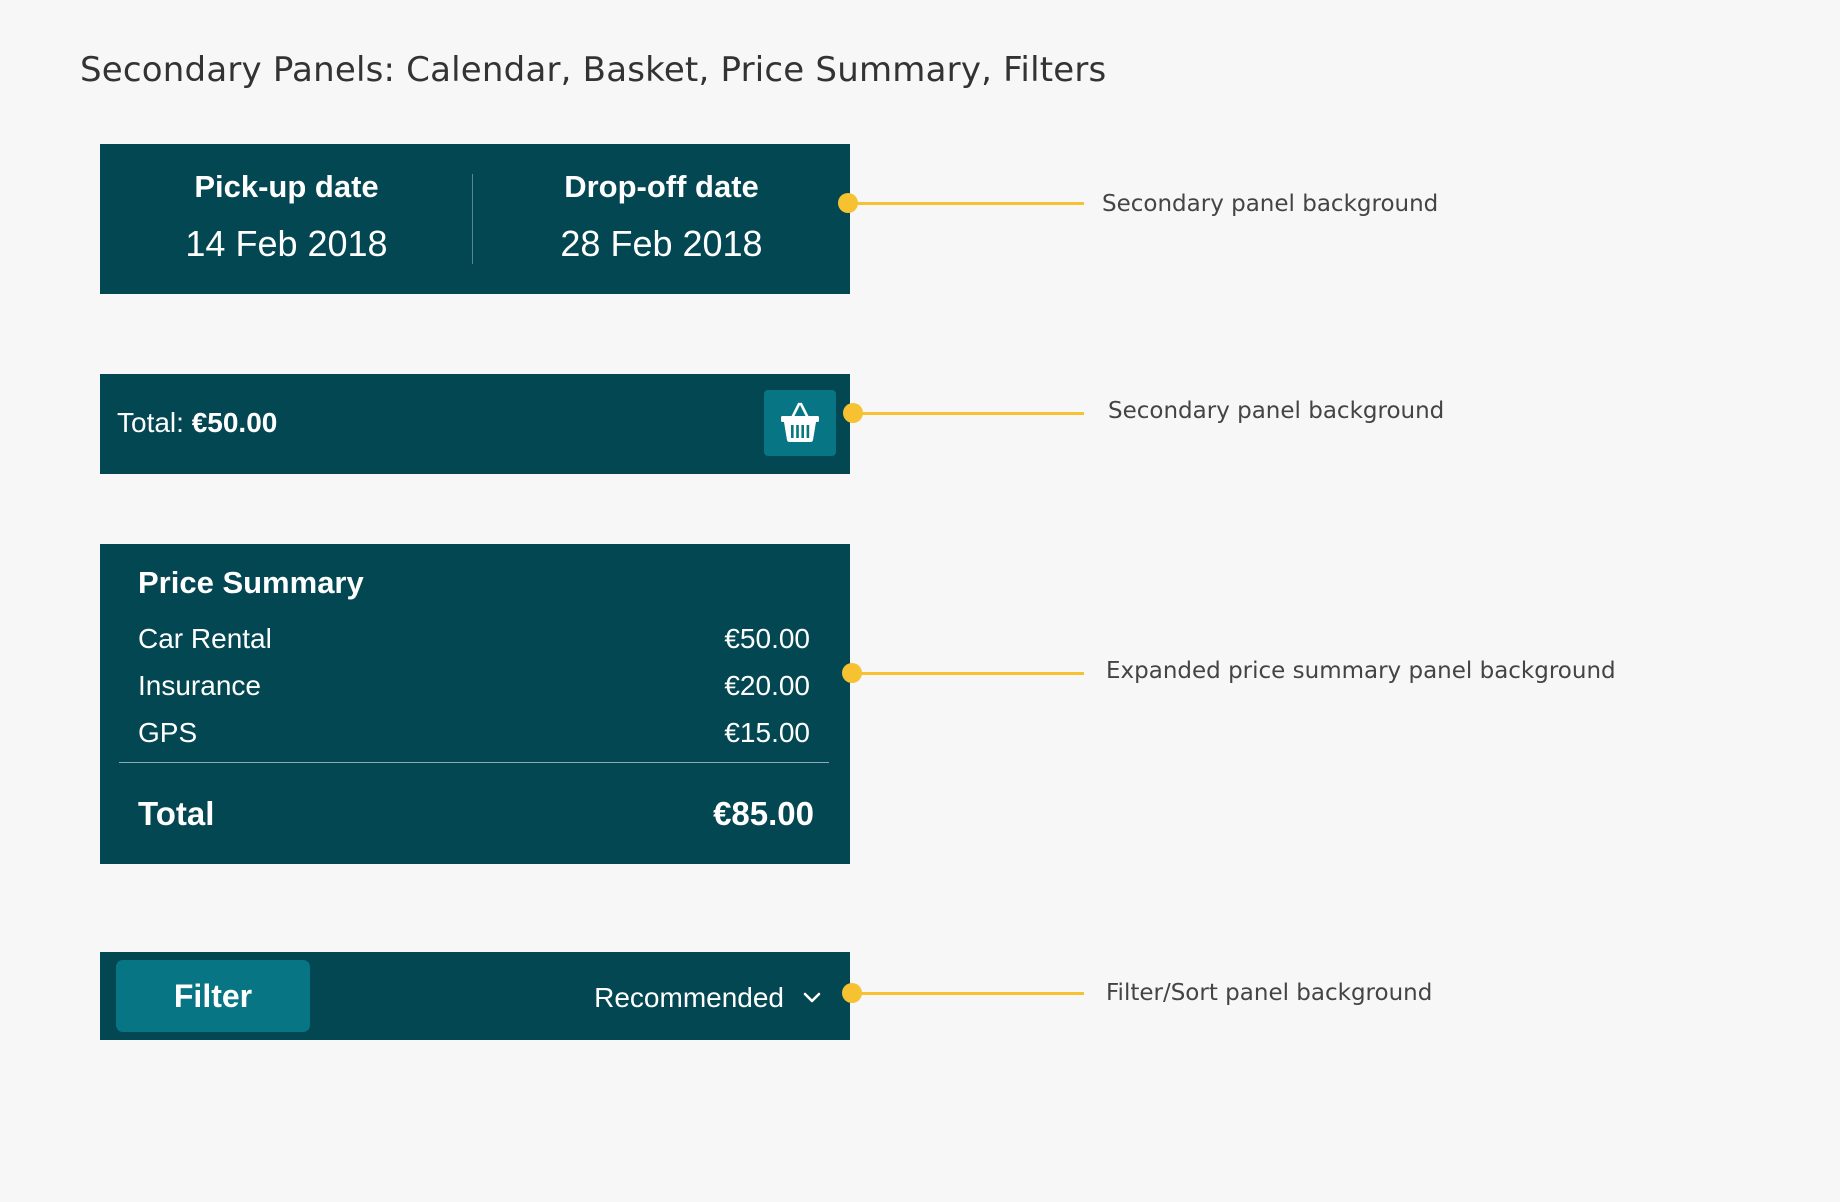 Image resolution: width=1840 pixels, height=1202 pixels. Describe the element at coordinates (475, 424) in the screenshot. I see `basket-panel: Total: €50.00` at that location.